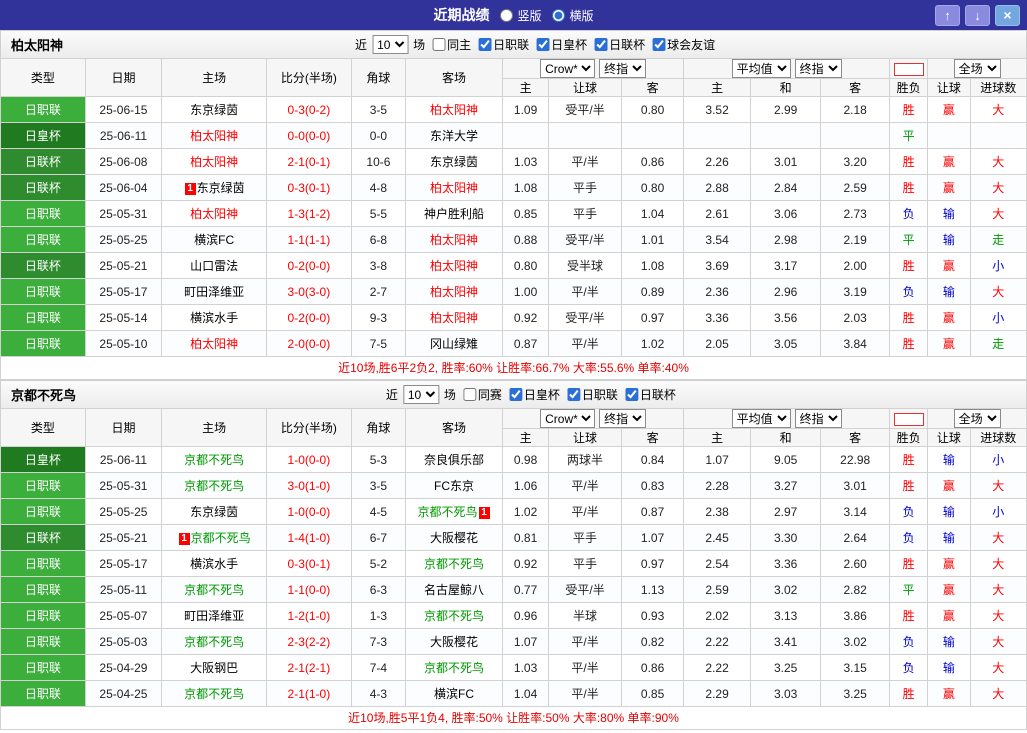  I want to click on score-cell: 1-2(1-0), so click(309, 615).